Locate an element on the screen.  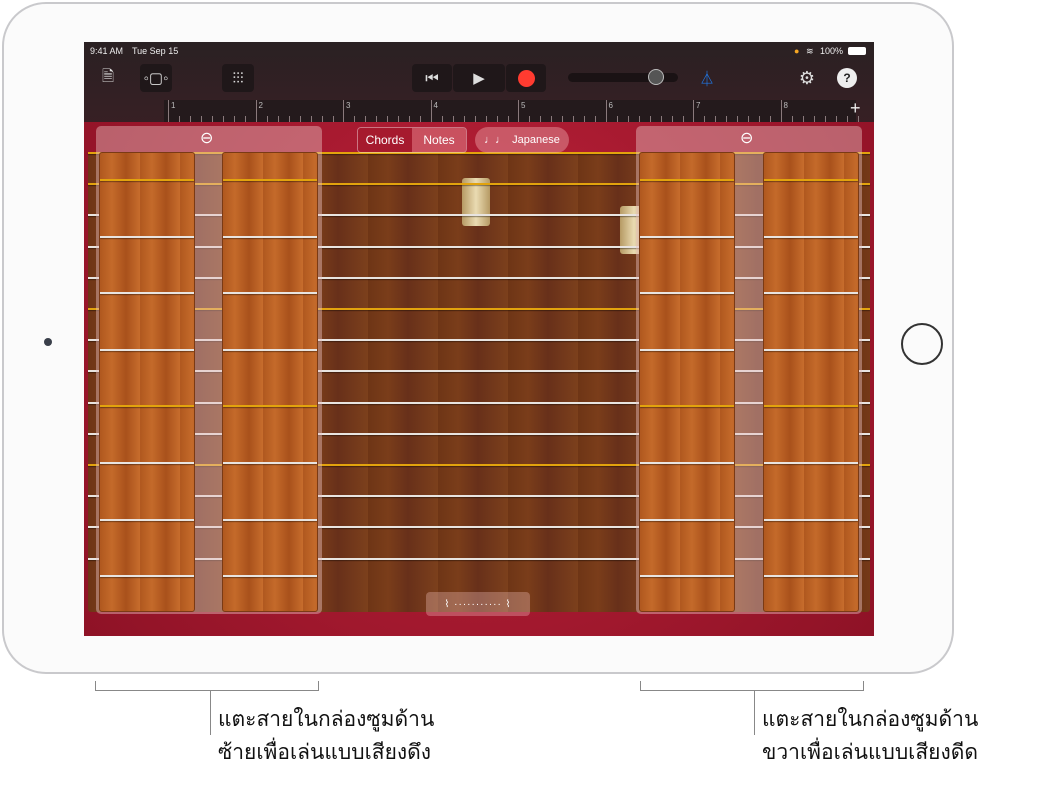
left-zoom-box: ⊖ is located at coordinates (209, 370).